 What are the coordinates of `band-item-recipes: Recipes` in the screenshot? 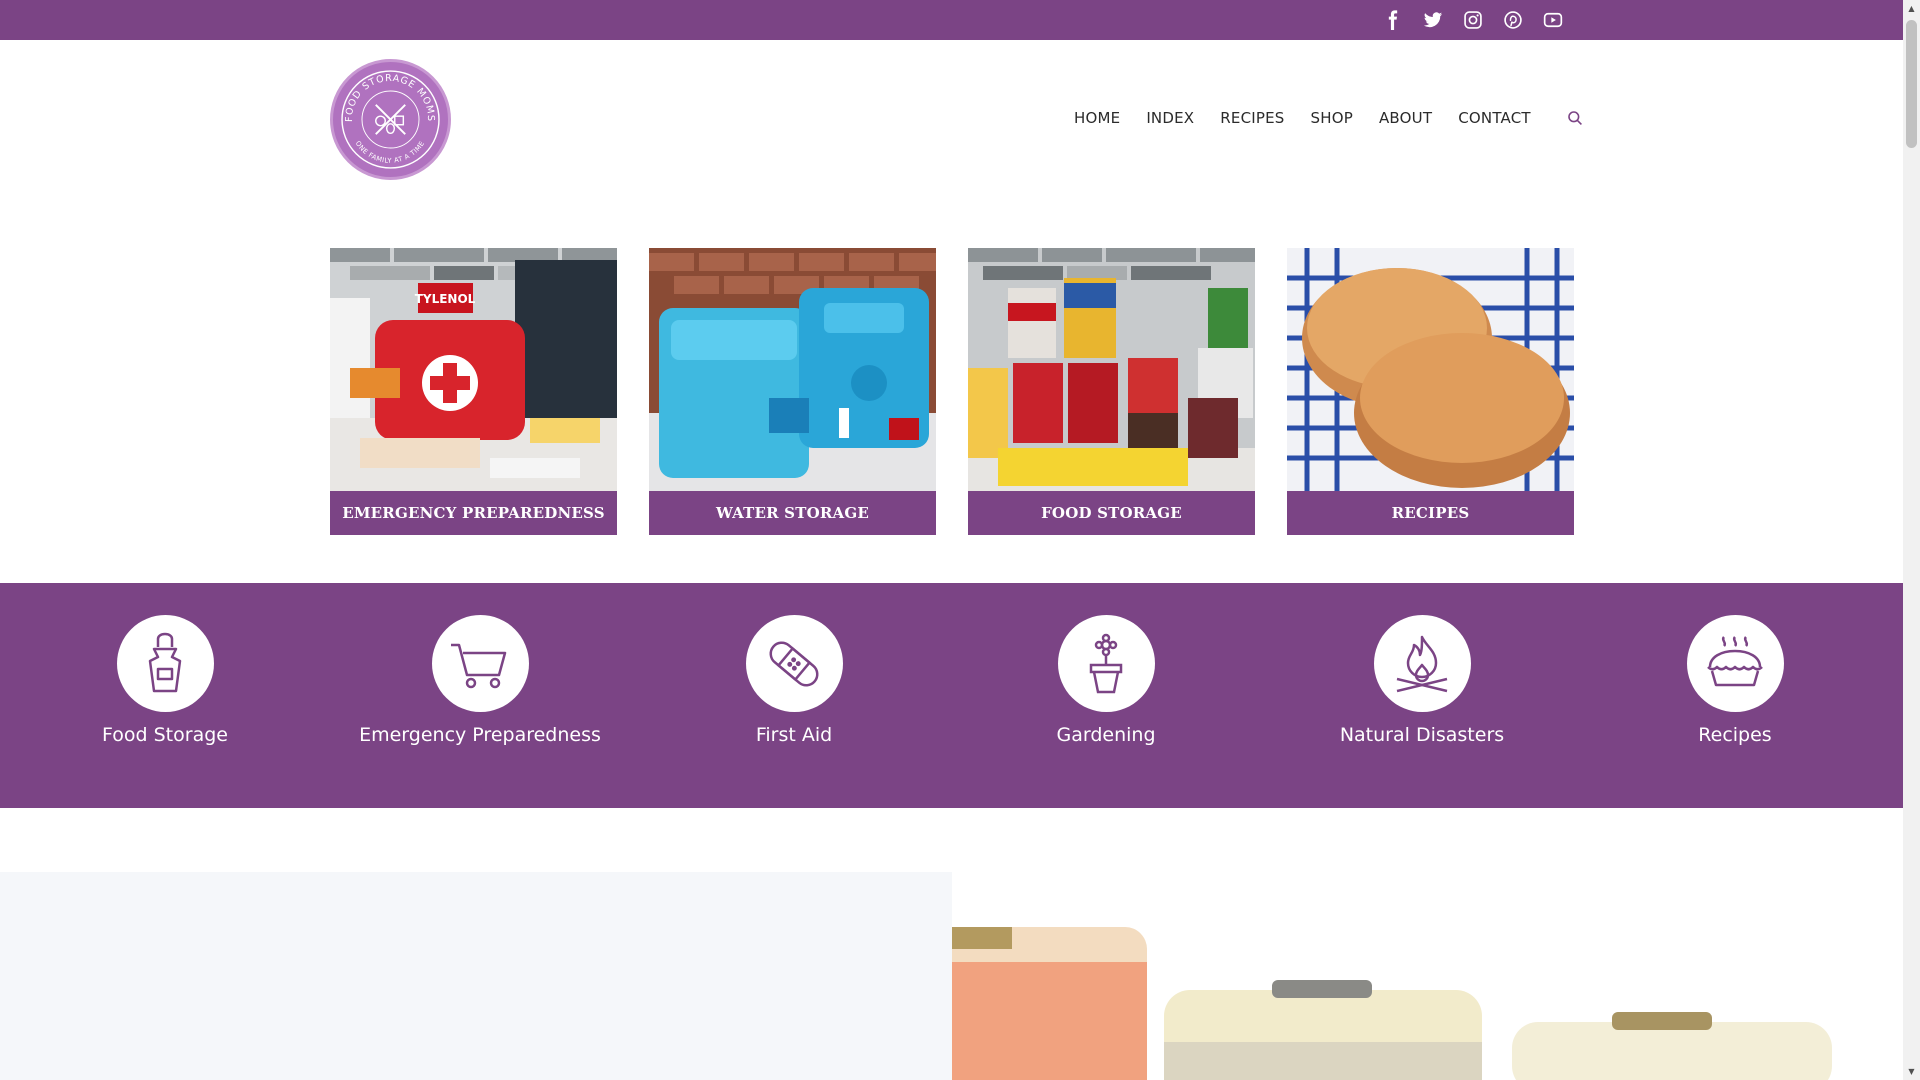 It's located at (1735, 680).